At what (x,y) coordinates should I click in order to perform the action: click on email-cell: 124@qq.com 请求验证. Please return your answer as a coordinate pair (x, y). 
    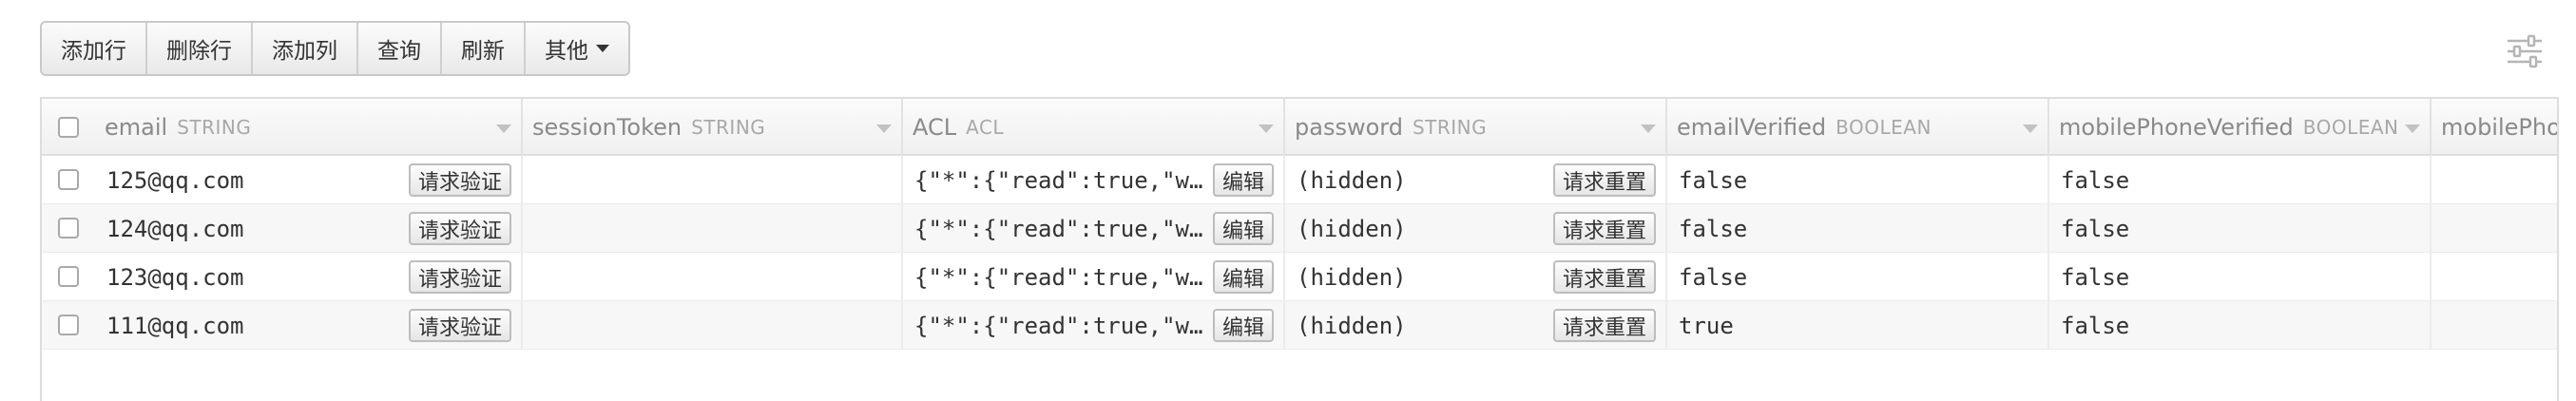
    Looking at the image, I should click on (309, 228).